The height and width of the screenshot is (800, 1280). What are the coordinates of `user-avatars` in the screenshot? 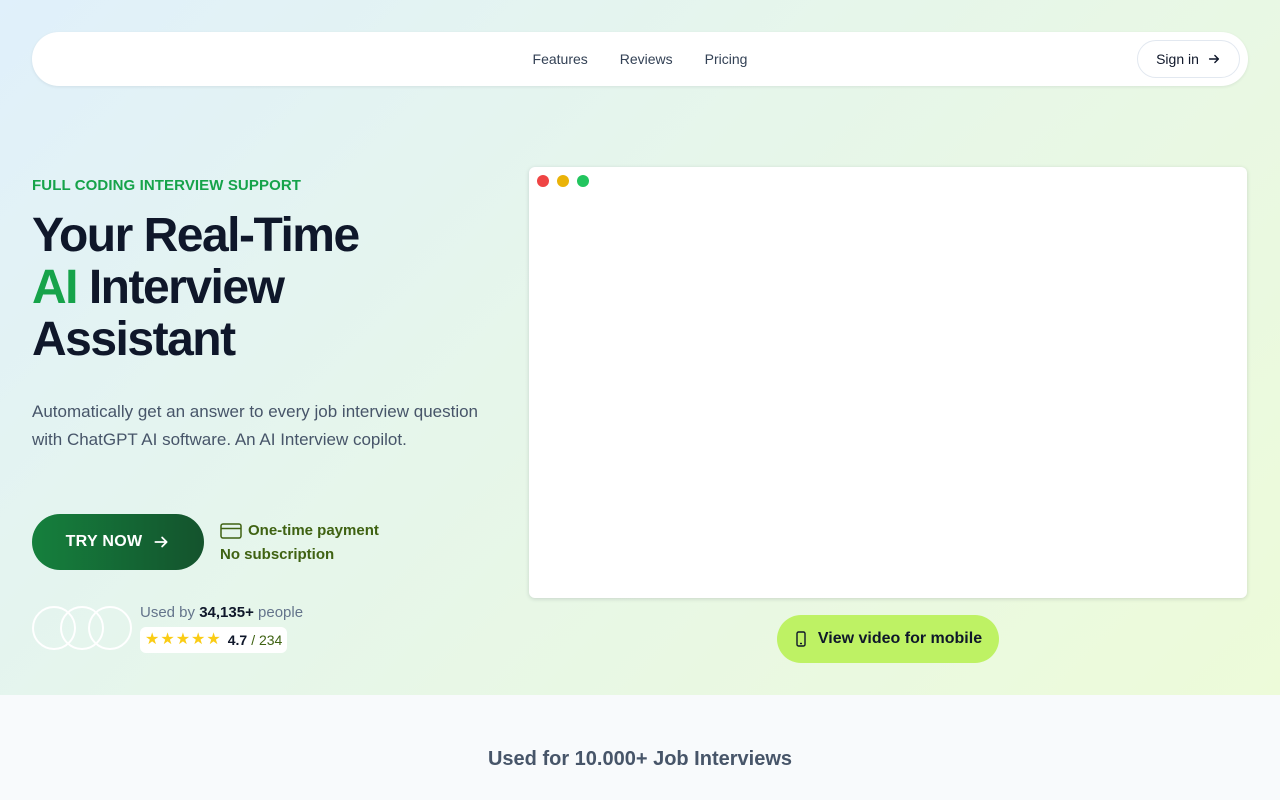 It's located at (82, 628).